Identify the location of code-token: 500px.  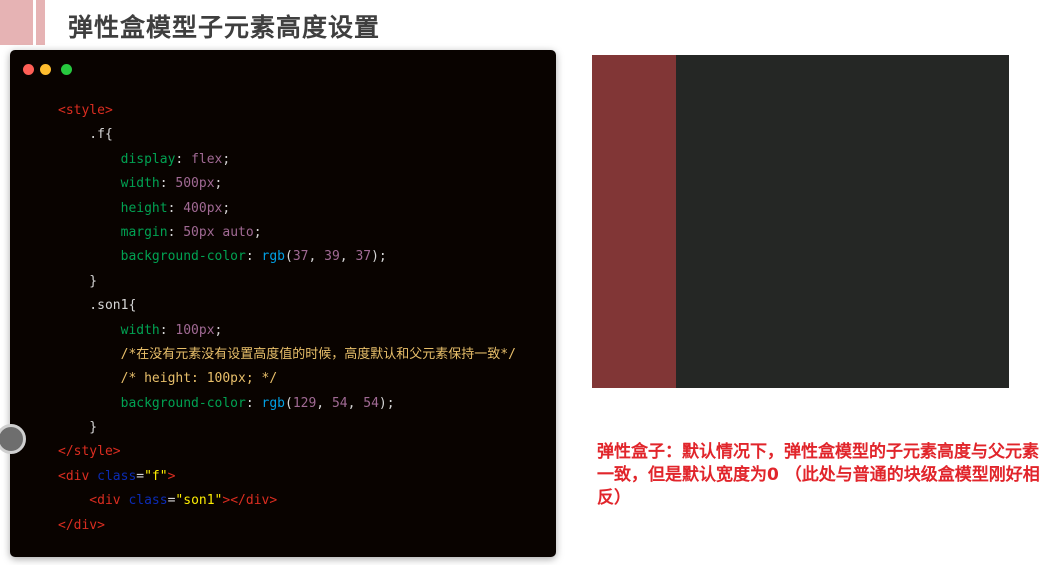
(195, 184).